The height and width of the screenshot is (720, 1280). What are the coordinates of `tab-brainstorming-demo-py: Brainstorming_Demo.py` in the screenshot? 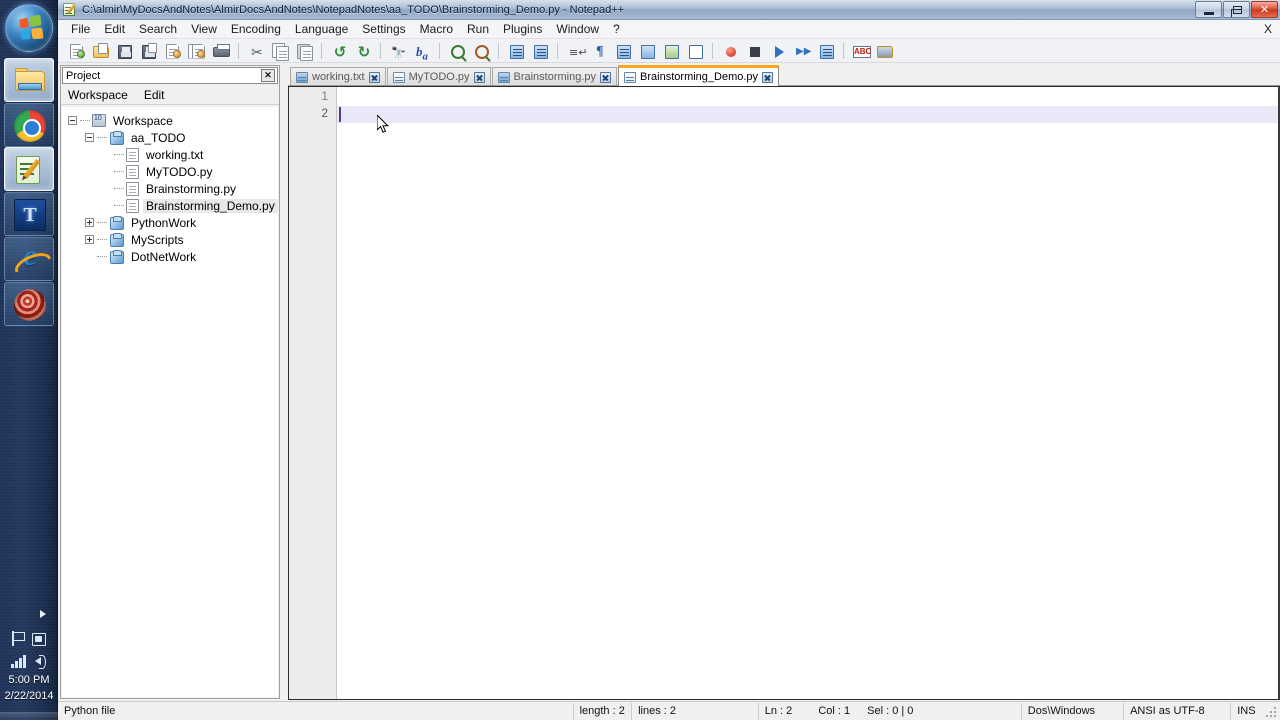 It's located at (699, 75).